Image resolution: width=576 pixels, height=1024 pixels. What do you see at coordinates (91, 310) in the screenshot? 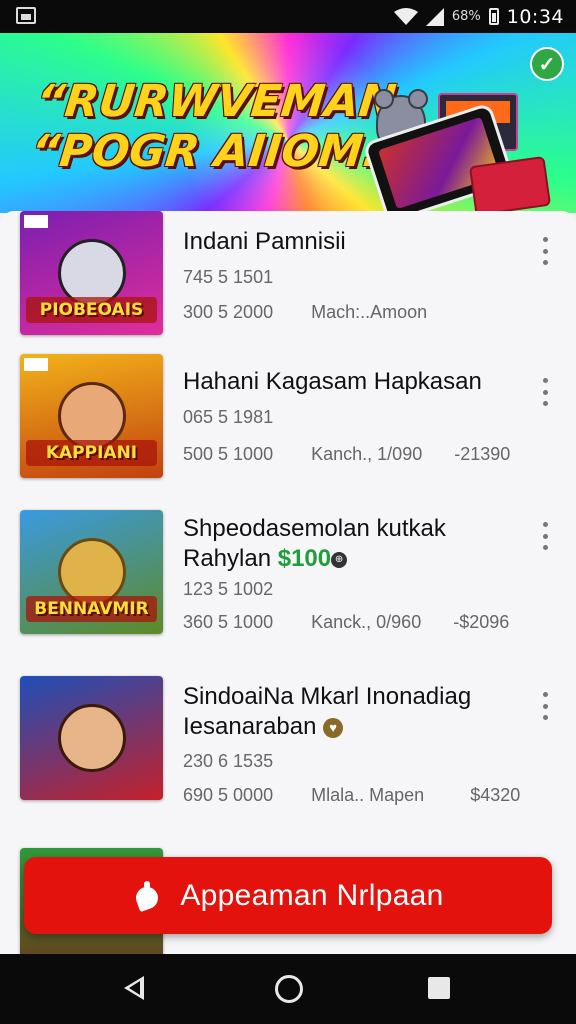
I see `thumb-label: PIOBEOAIS` at bounding box center [91, 310].